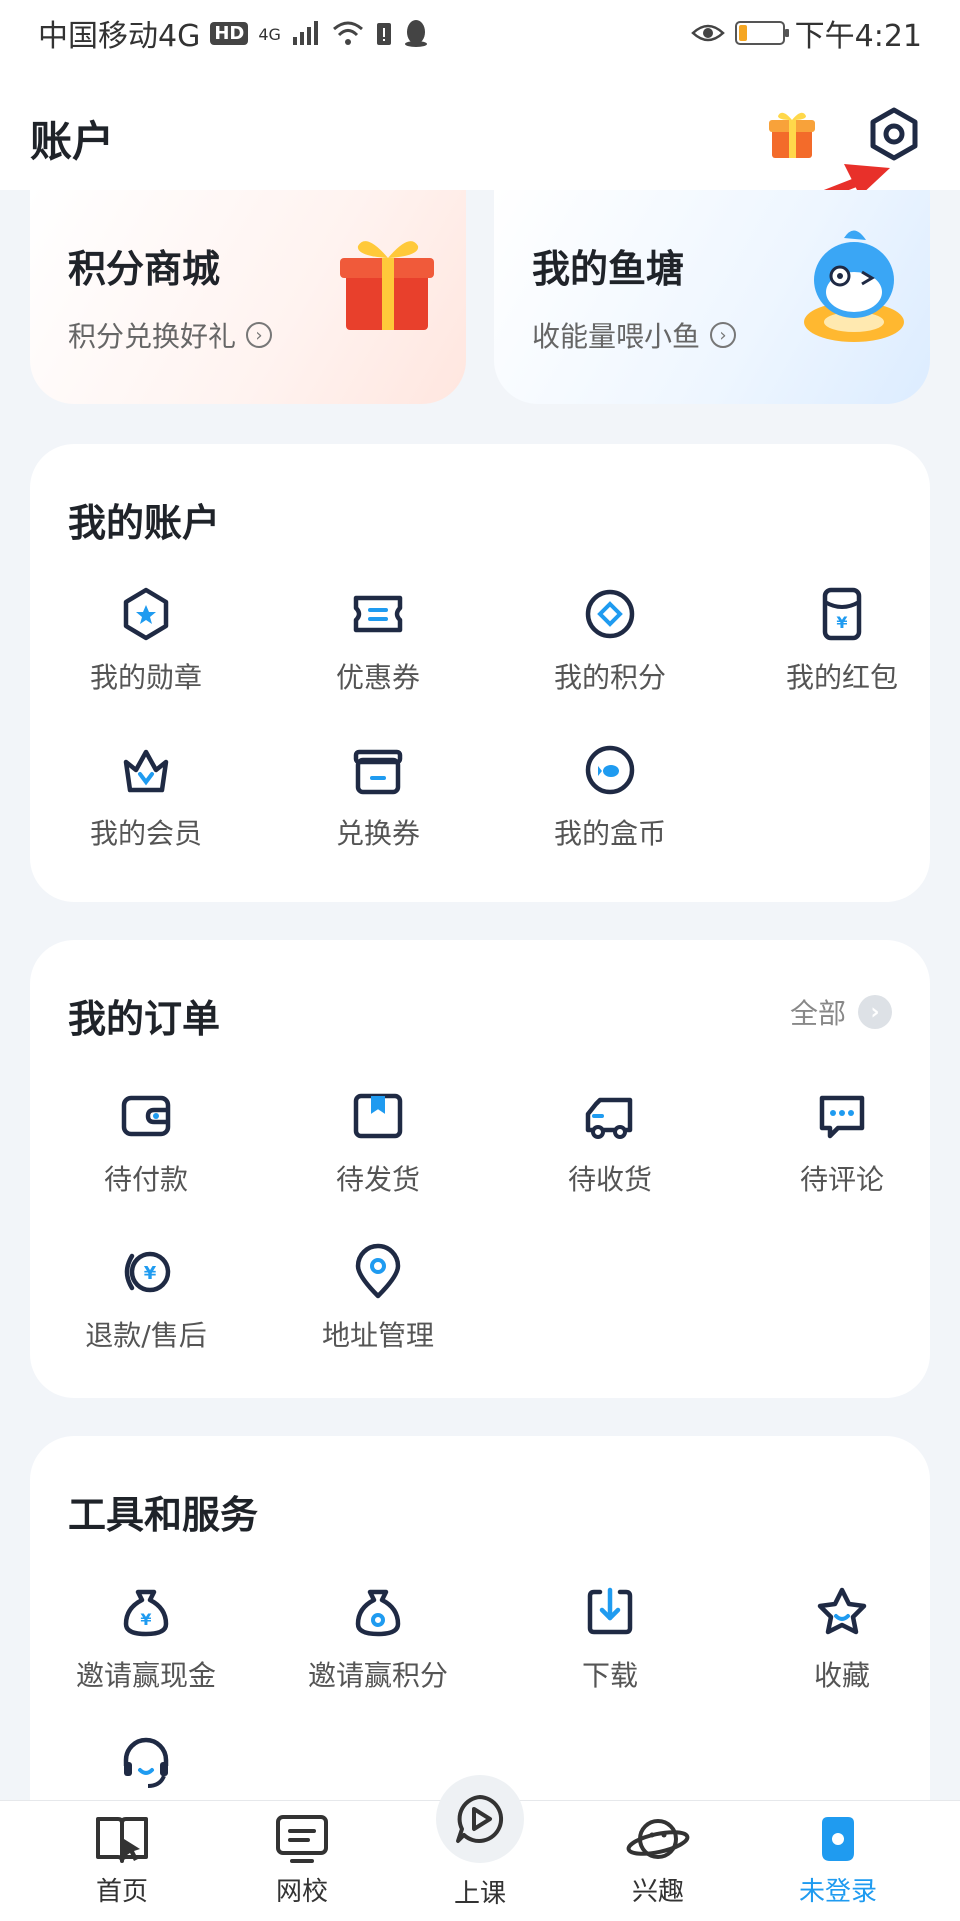 This screenshot has height=1921, width=960. I want to click on promo-subtitle: 收能量喂小鱼, so click(616, 336).